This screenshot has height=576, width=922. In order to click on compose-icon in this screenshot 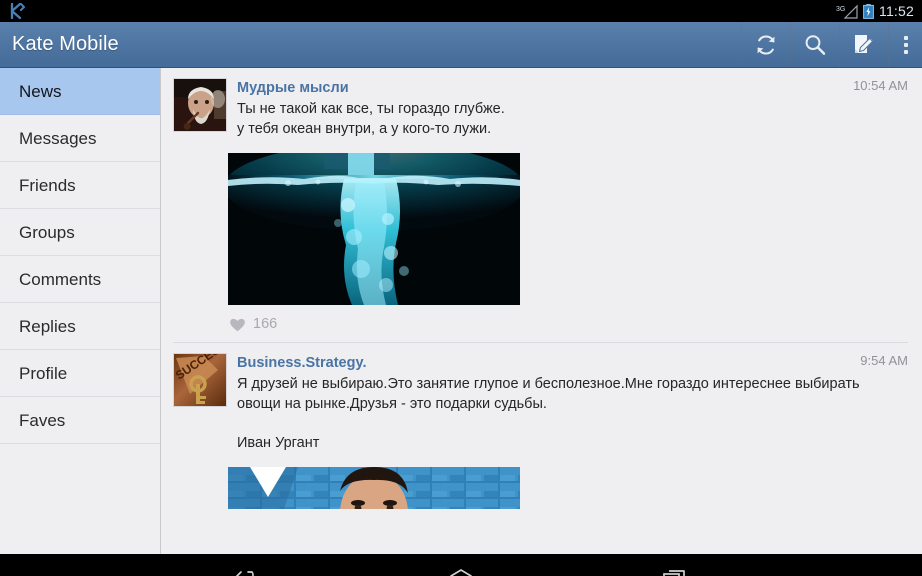, I will do `click(864, 45)`.